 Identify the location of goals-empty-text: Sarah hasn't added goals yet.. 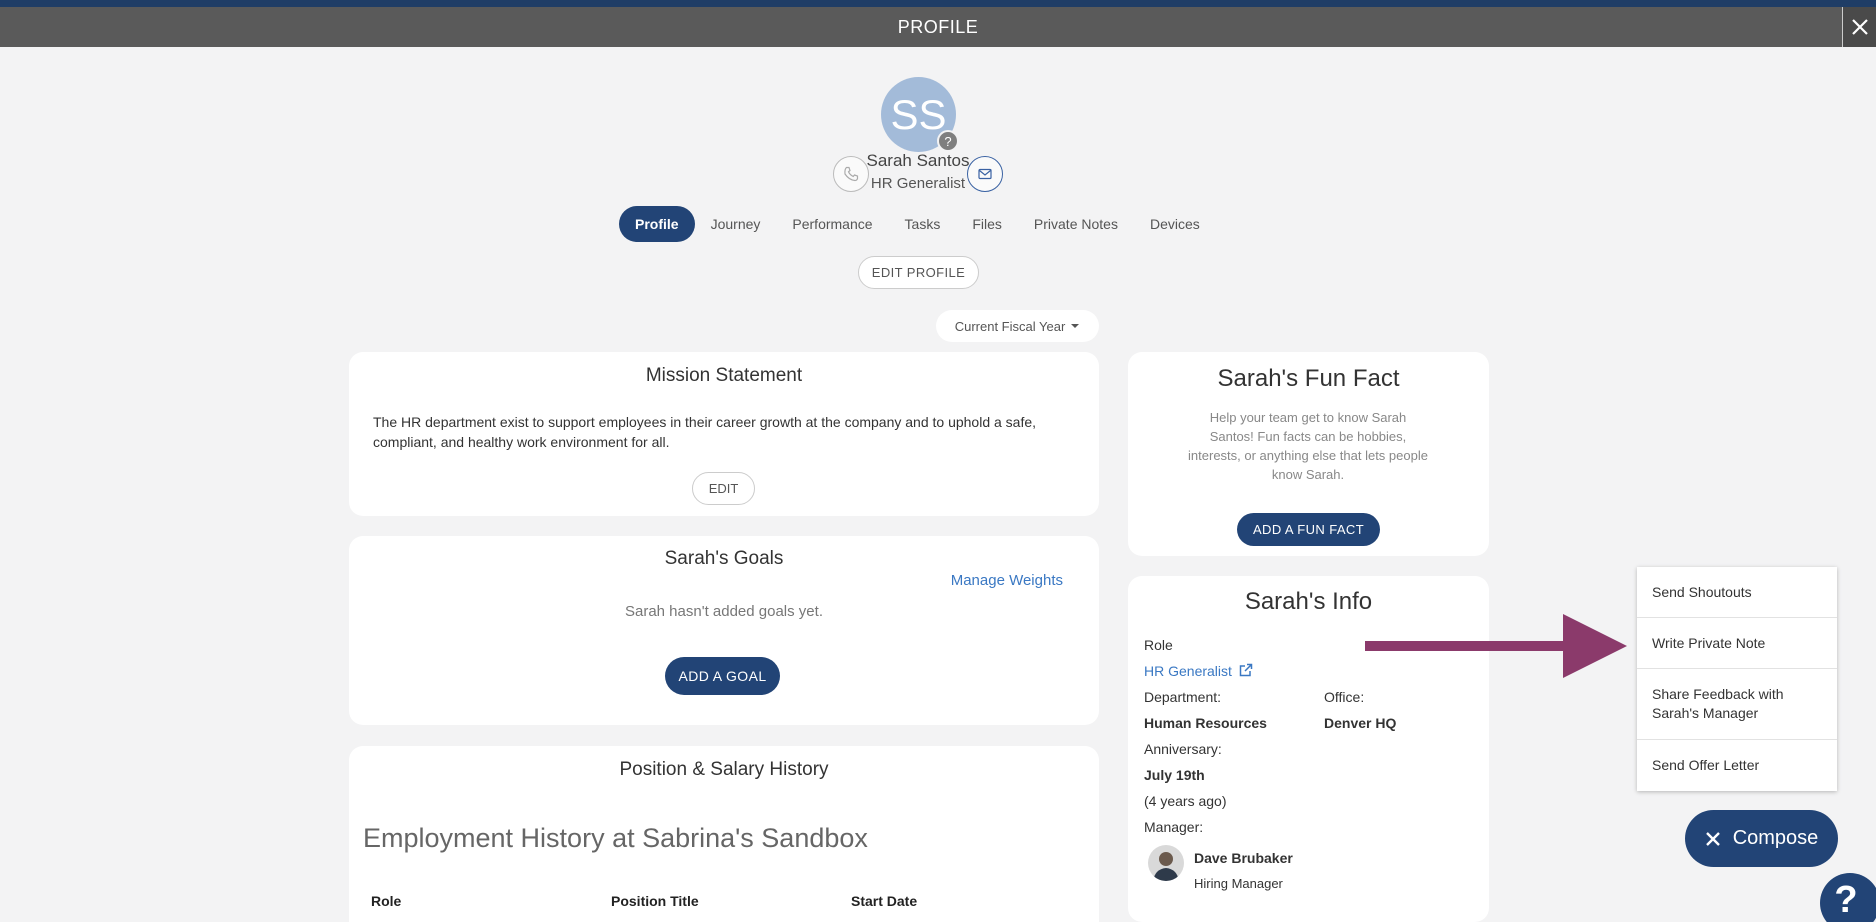
(723, 611).